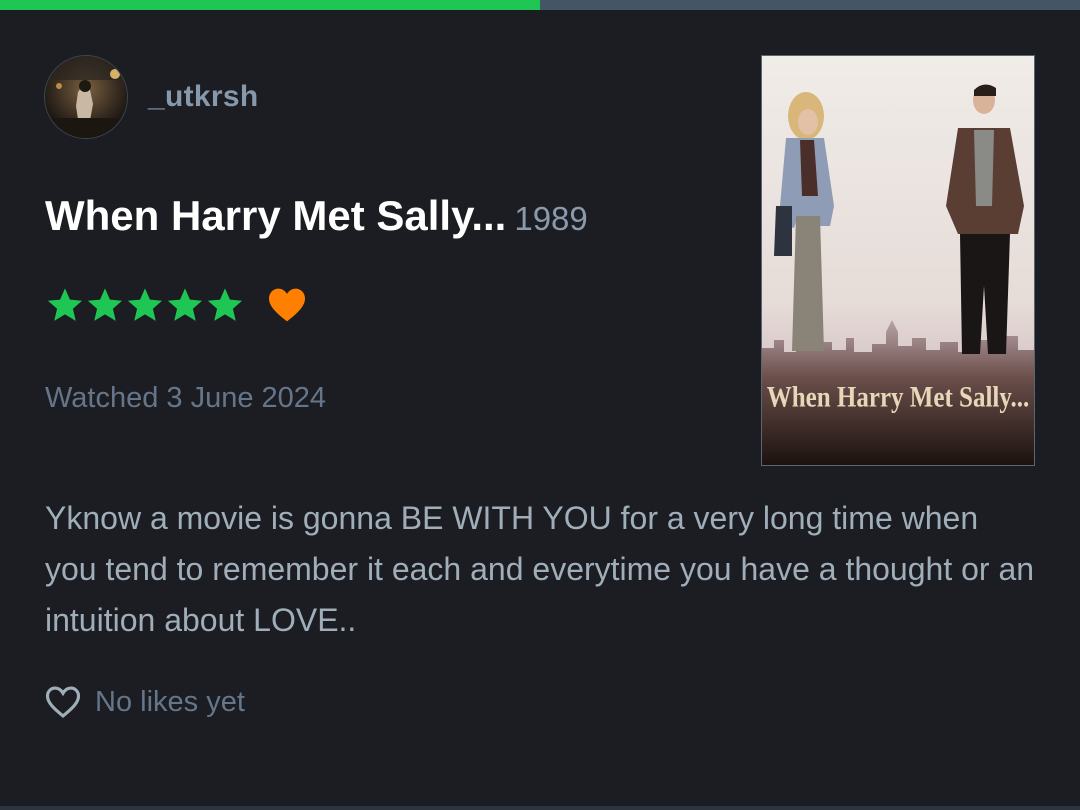  Describe the element at coordinates (186, 398) in the screenshot. I see `watched-date: Watched 3 June 2024` at that location.